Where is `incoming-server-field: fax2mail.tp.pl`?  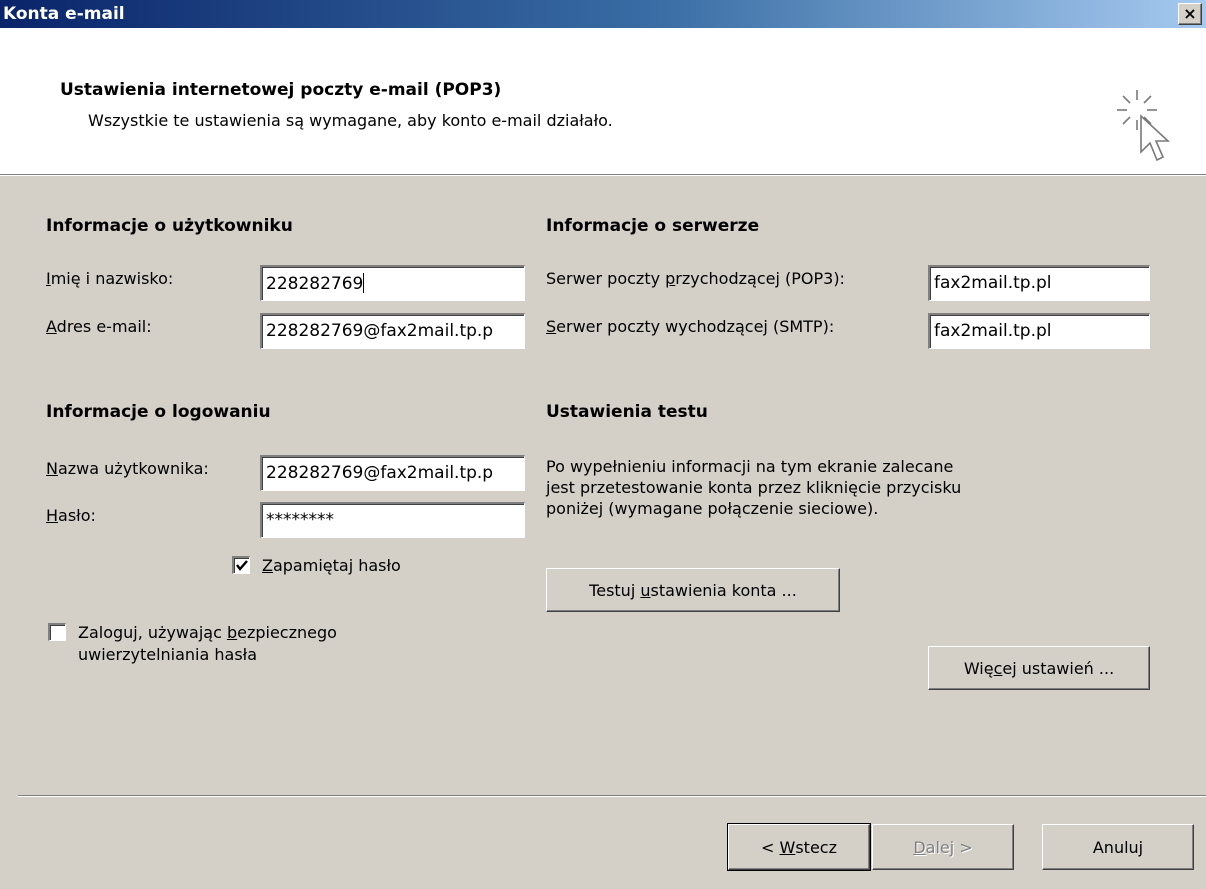 incoming-server-field: fax2mail.tp.pl is located at coordinates (1039, 283).